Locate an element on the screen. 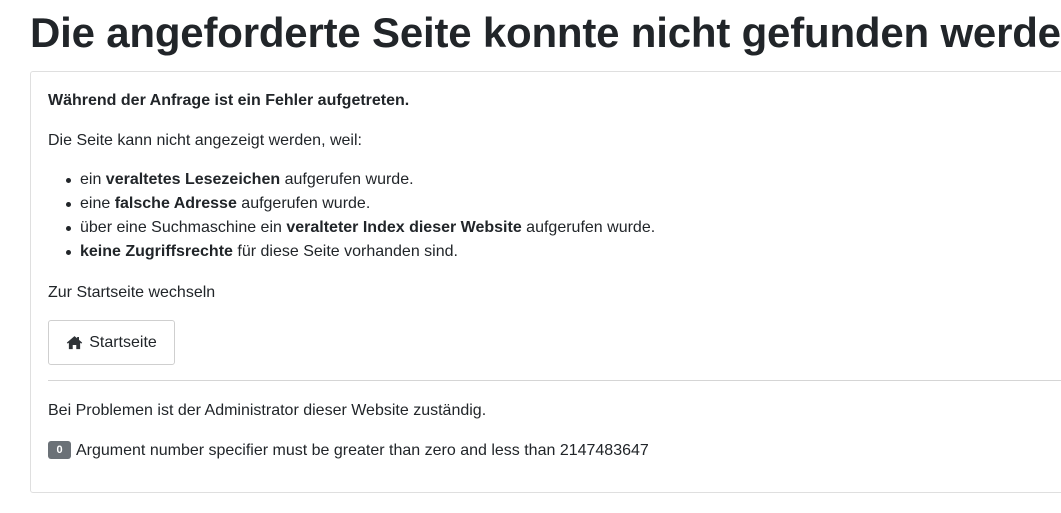 The image size is (1061, 513). home-button-label: Startseite is located at coordinates (123, 342).